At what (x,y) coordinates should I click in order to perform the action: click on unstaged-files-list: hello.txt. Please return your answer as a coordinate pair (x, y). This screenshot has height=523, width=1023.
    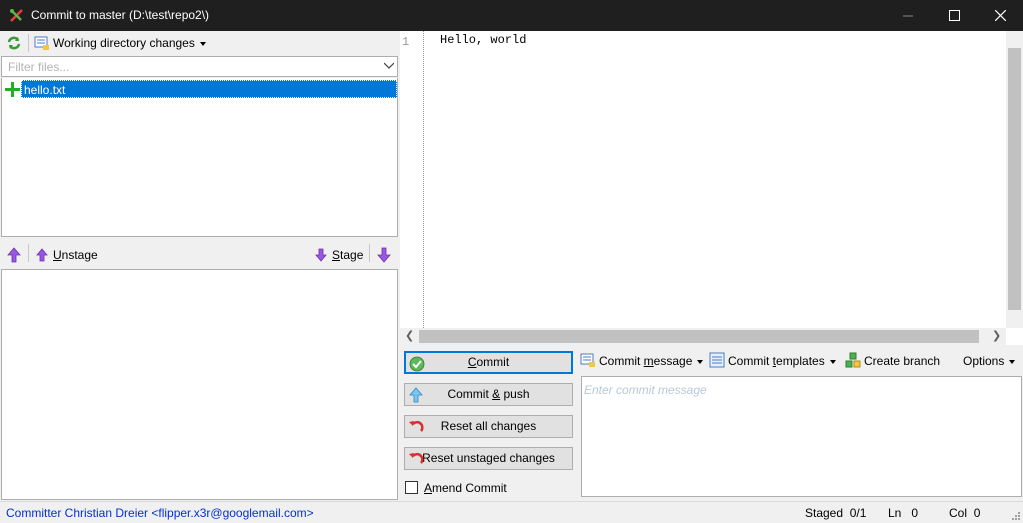
    Looking at the image, I should click on (199, 157).